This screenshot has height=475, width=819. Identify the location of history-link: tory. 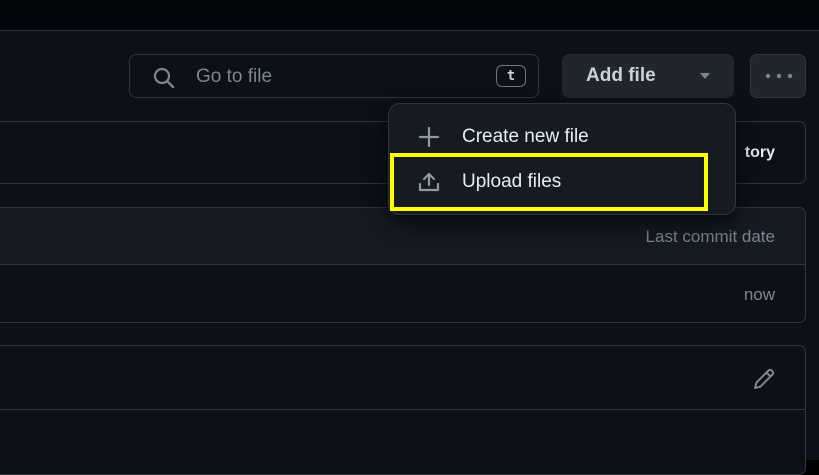
(760, 153).